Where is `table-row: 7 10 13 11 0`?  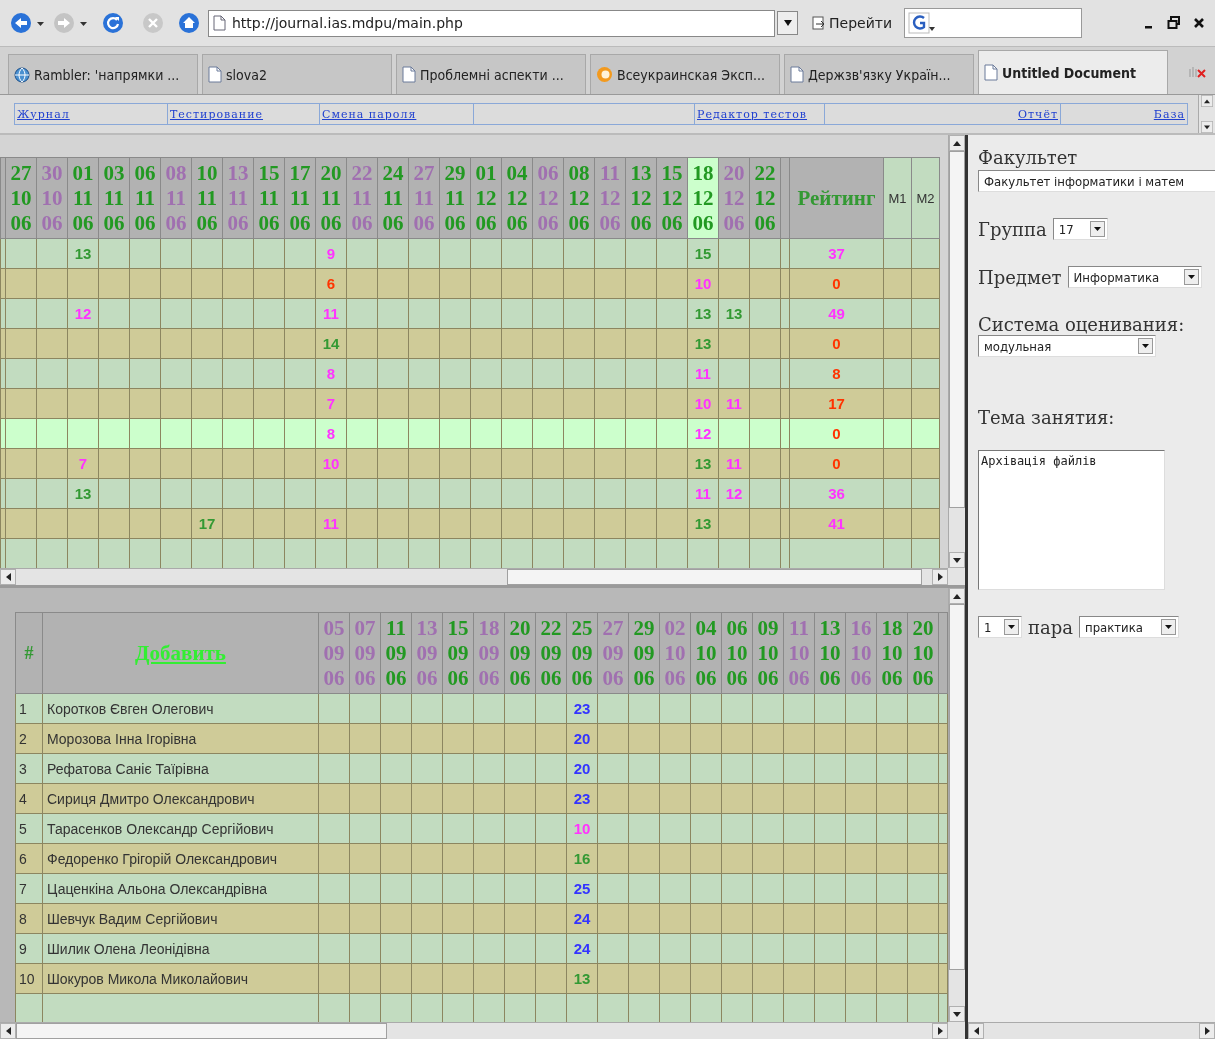 table-row: 7 10 13 11 0 is located at coordinates (470, 463).